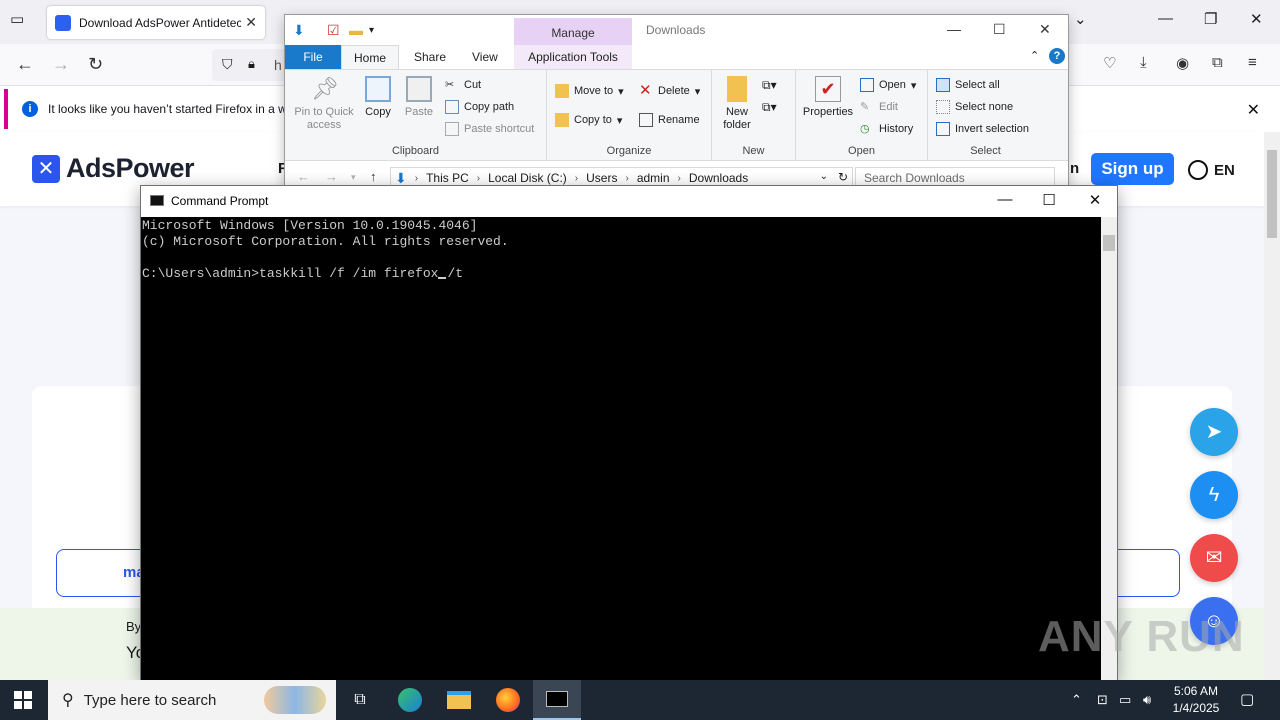 This screenshot has height=720, width=1280. I want to click on close-window-icon: ✕, so click(1256, 19).